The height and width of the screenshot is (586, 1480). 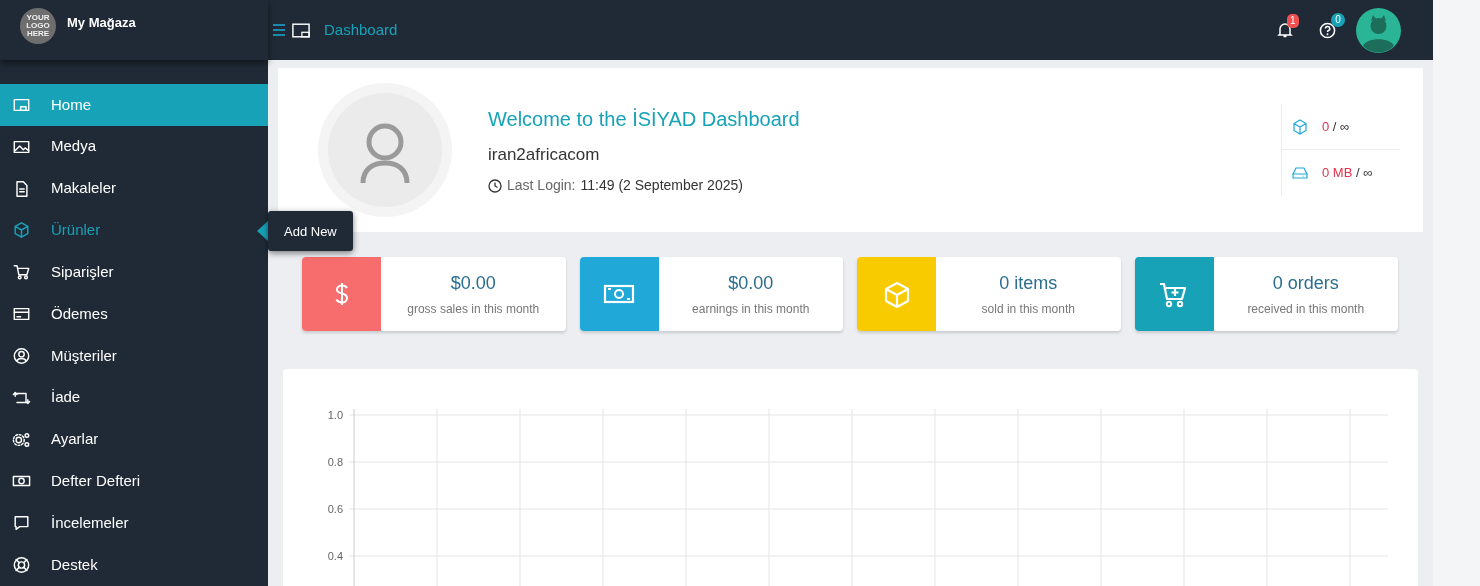 What do you see at coordinates (134, 146) in the screenshot?
I see `sidebar-item: Medya` at bounding box center [134, 146].